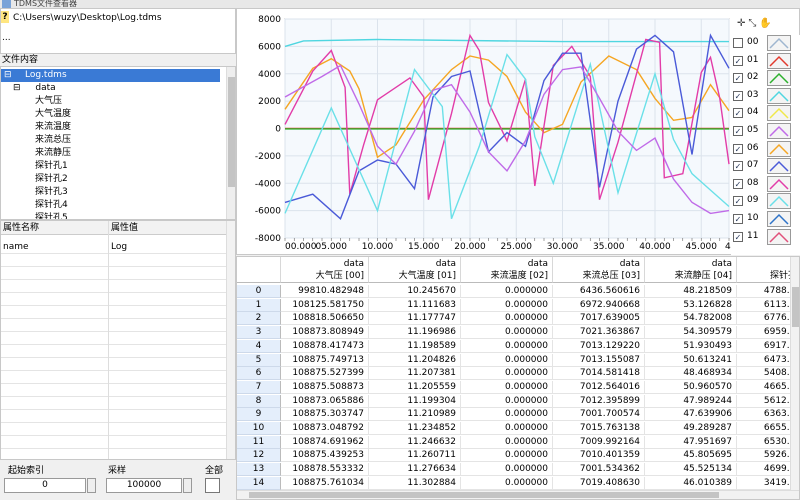 Image resolution: width=800 pixels, height=500 pixels. What do you see at coordinates (53, 114) in the screenshot?
I see `tree-item-channel: 大气温度` at bounding box center [53, 114].